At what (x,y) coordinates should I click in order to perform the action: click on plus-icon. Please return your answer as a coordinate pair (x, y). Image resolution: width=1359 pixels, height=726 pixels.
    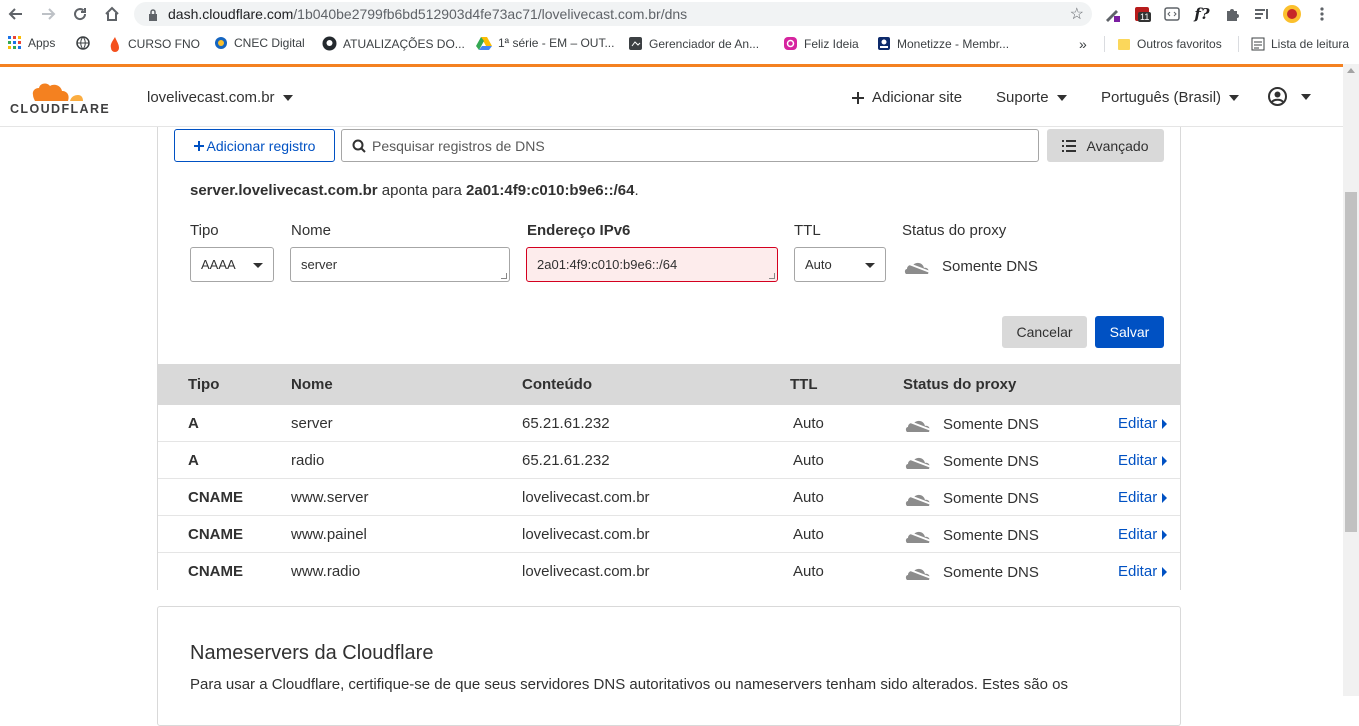
    Looking at the image, I should click on (198, 145).